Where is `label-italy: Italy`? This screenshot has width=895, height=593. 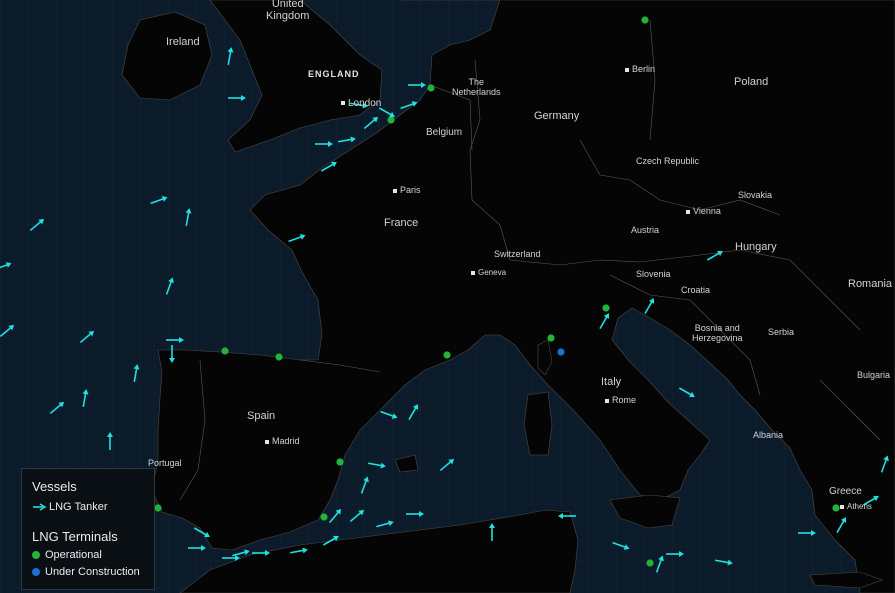
label-italy: Italy is located at coordinates (611, 382).